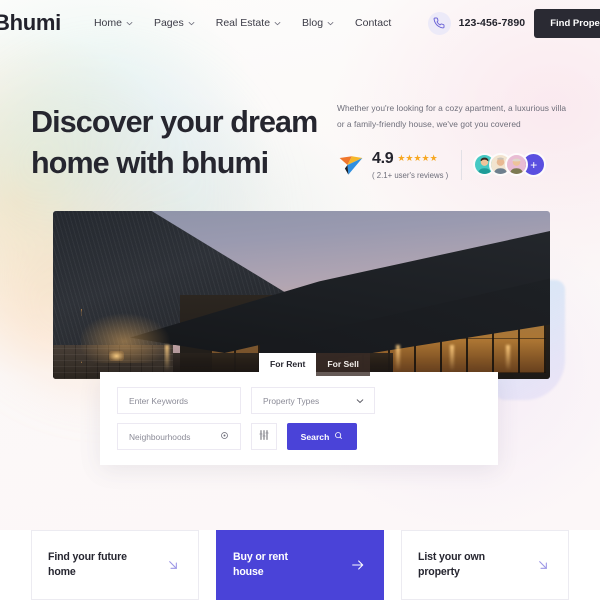 This screenshot has height=600, width=600. I want to click on card-title: Buy or rent house, so click(260, 564).